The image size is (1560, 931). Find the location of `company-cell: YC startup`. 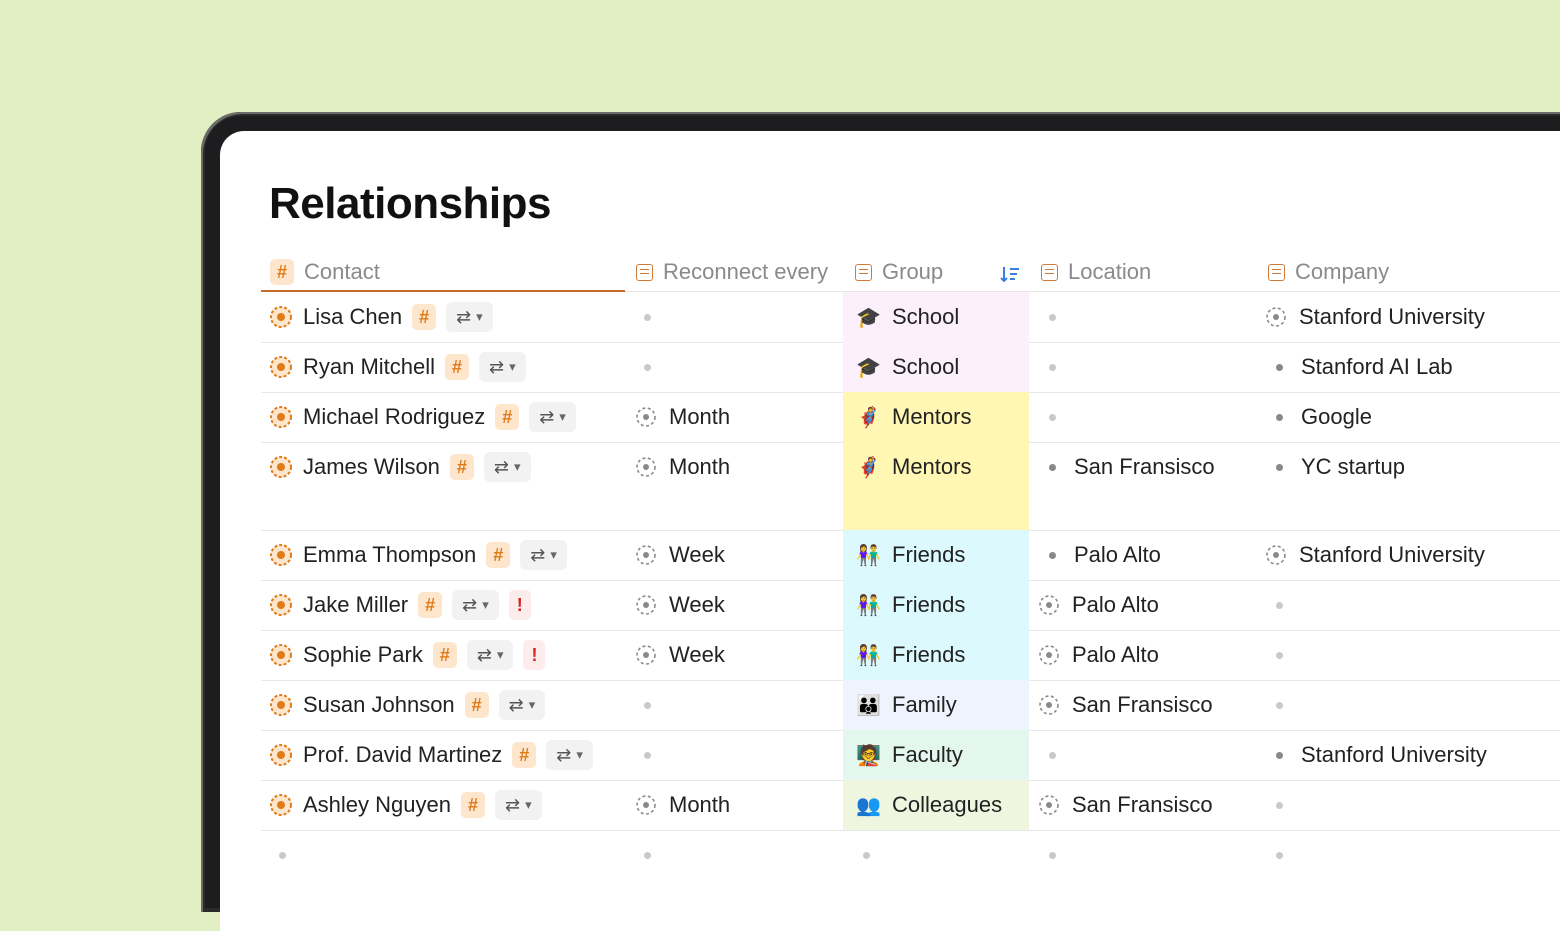

company-cell: YC startup is located at coordinates (1337, 467).